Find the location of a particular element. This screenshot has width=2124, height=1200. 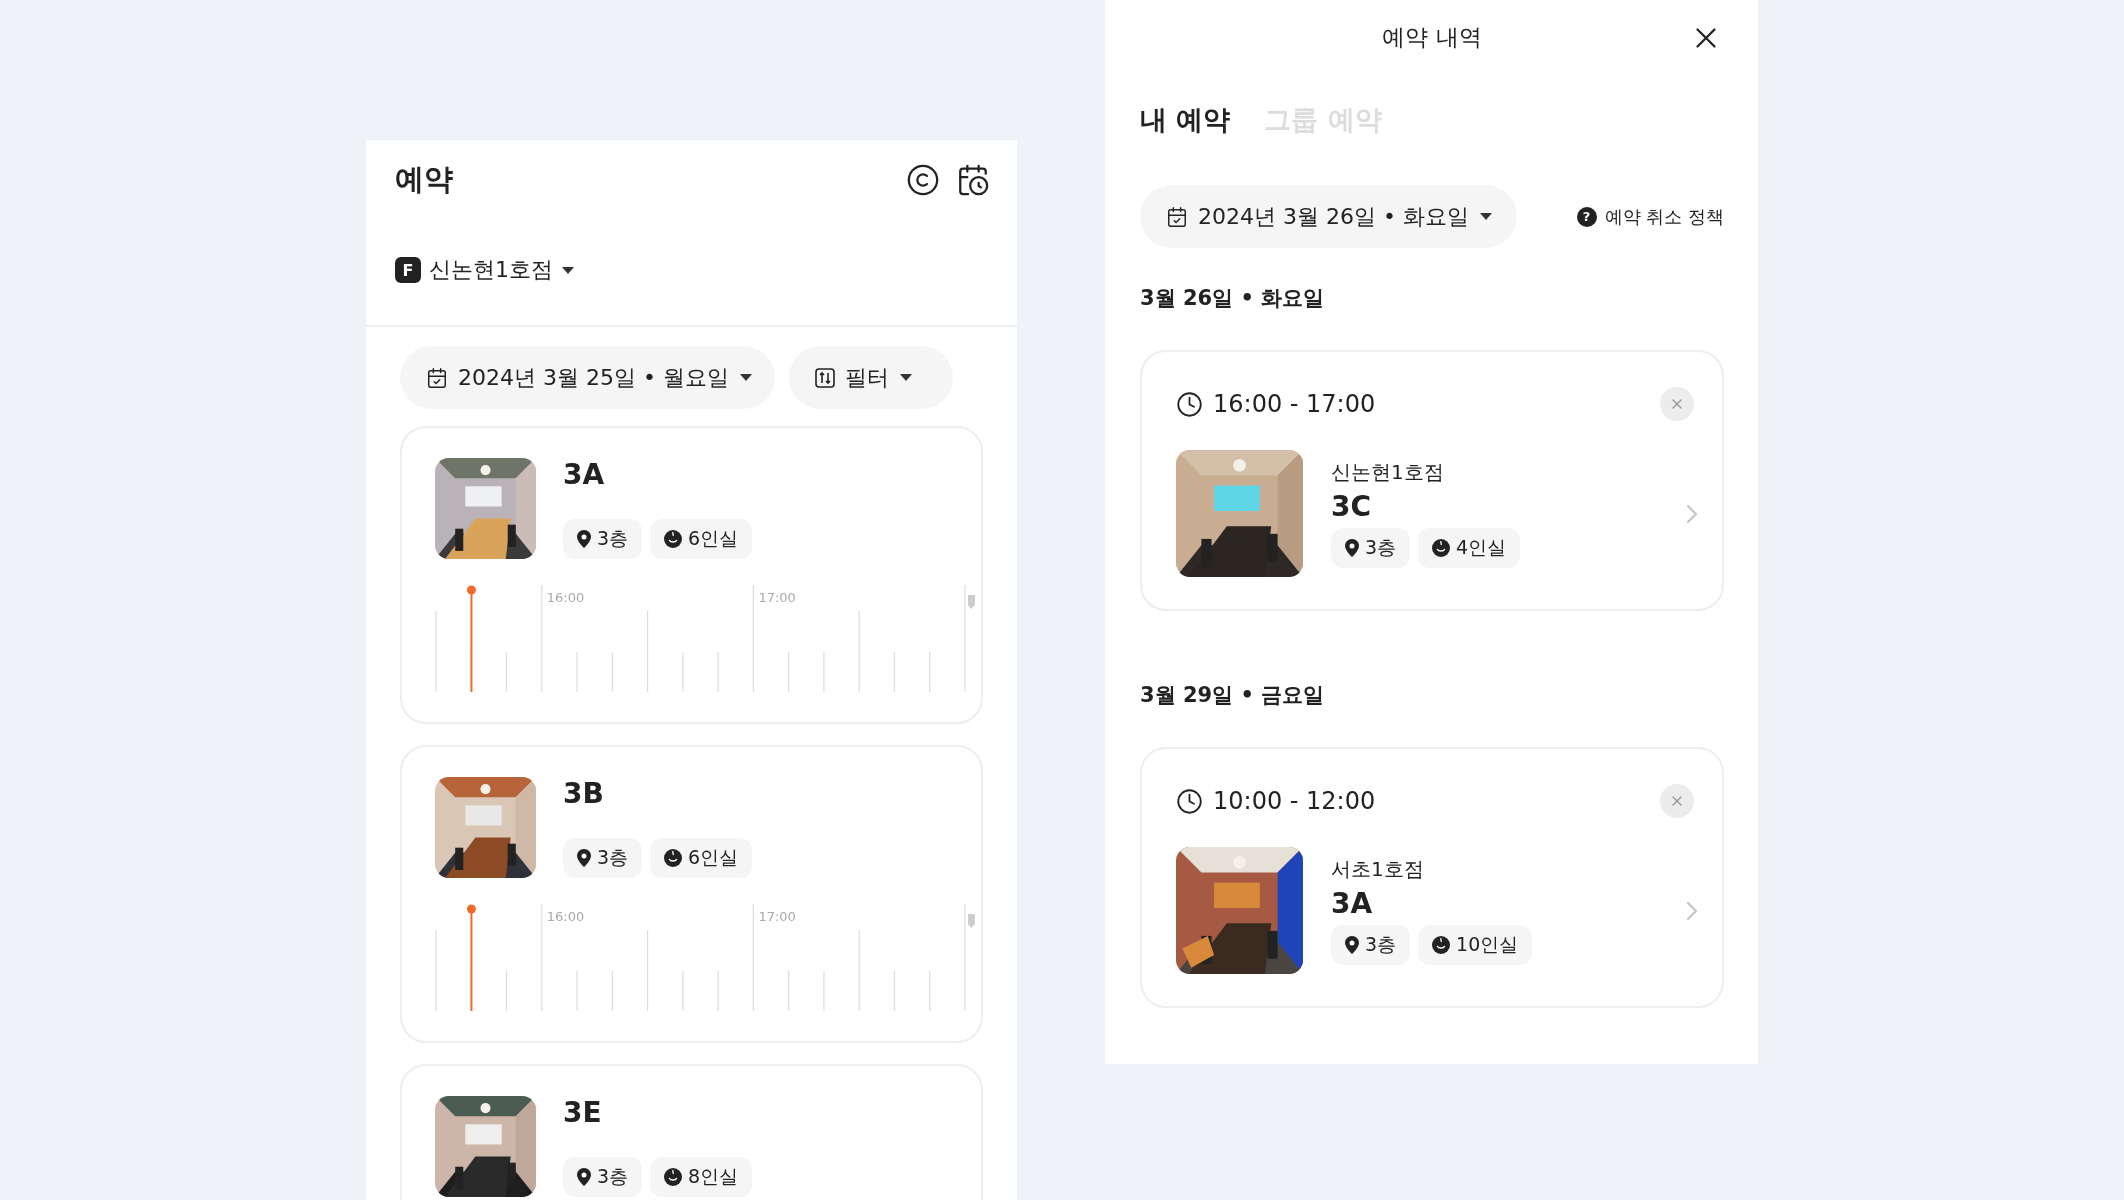

page-title: 예약 is located at coordinates (424, 179).